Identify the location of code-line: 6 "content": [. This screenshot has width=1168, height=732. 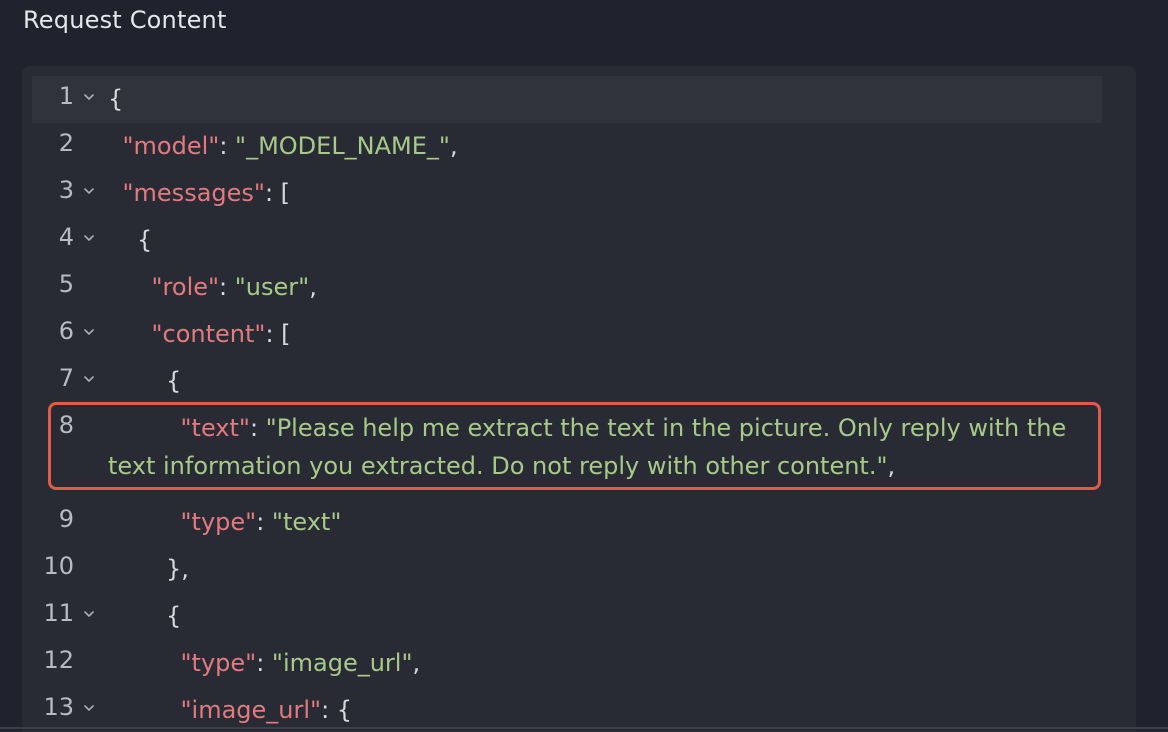
(567, 334).